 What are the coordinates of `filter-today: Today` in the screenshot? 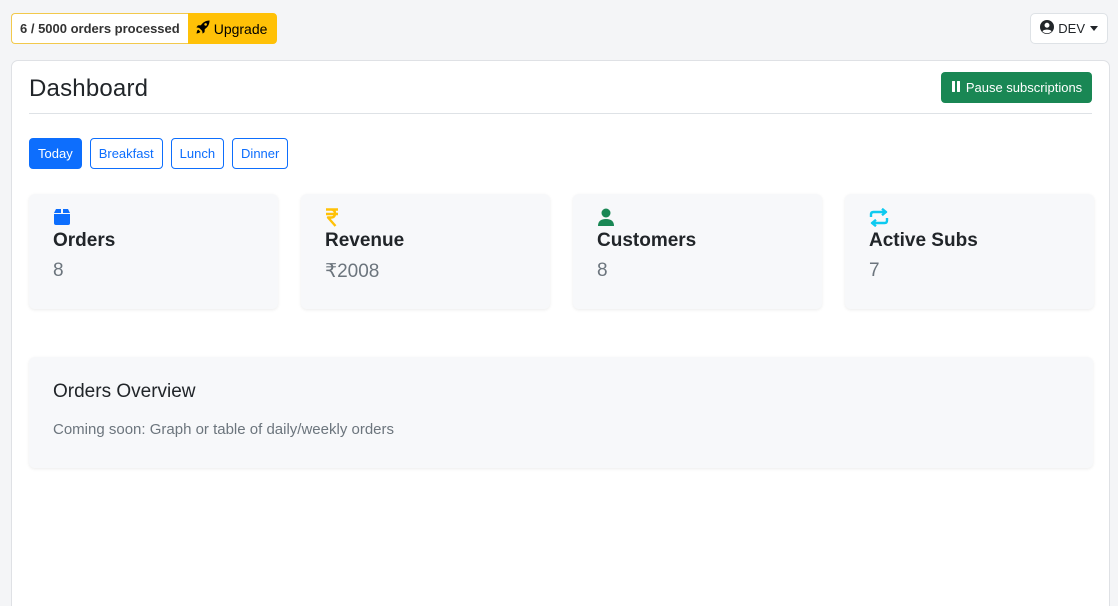 It's located at (55, 153).